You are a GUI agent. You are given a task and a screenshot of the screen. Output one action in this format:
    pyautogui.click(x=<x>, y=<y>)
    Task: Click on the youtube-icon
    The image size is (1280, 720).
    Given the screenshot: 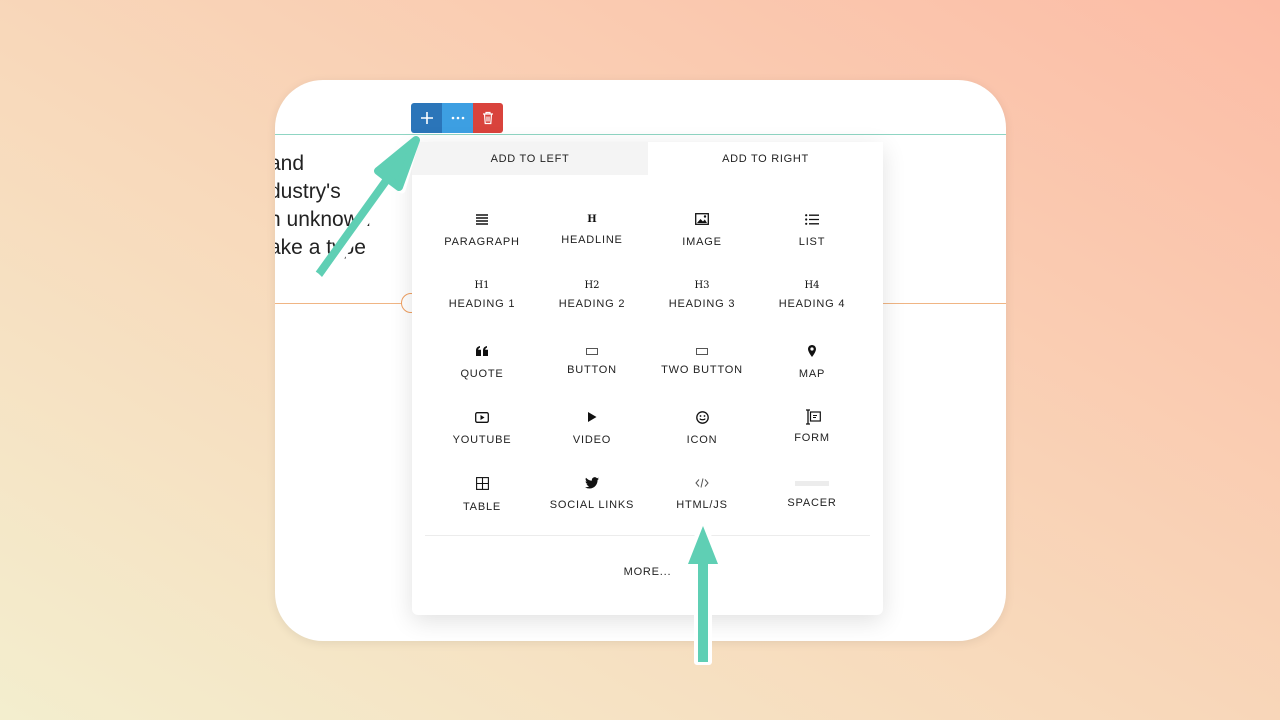 What is the action you would take?
    pyautogui.click(x=482, y=417)
    